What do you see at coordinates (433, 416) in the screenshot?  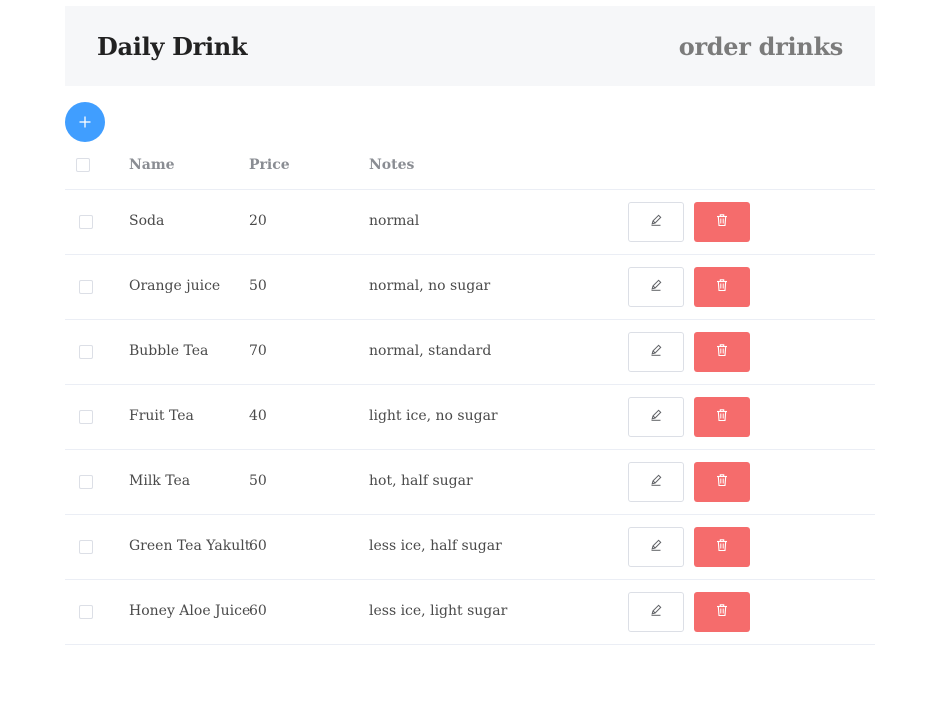 I see `drink-notes: light ice, no sugar` at bounding box center [433, 416].